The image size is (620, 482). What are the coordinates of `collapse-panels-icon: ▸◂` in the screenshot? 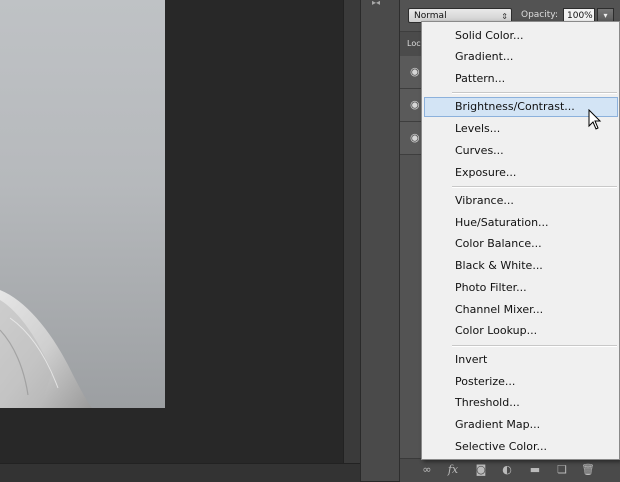 It's located at (379, 3).